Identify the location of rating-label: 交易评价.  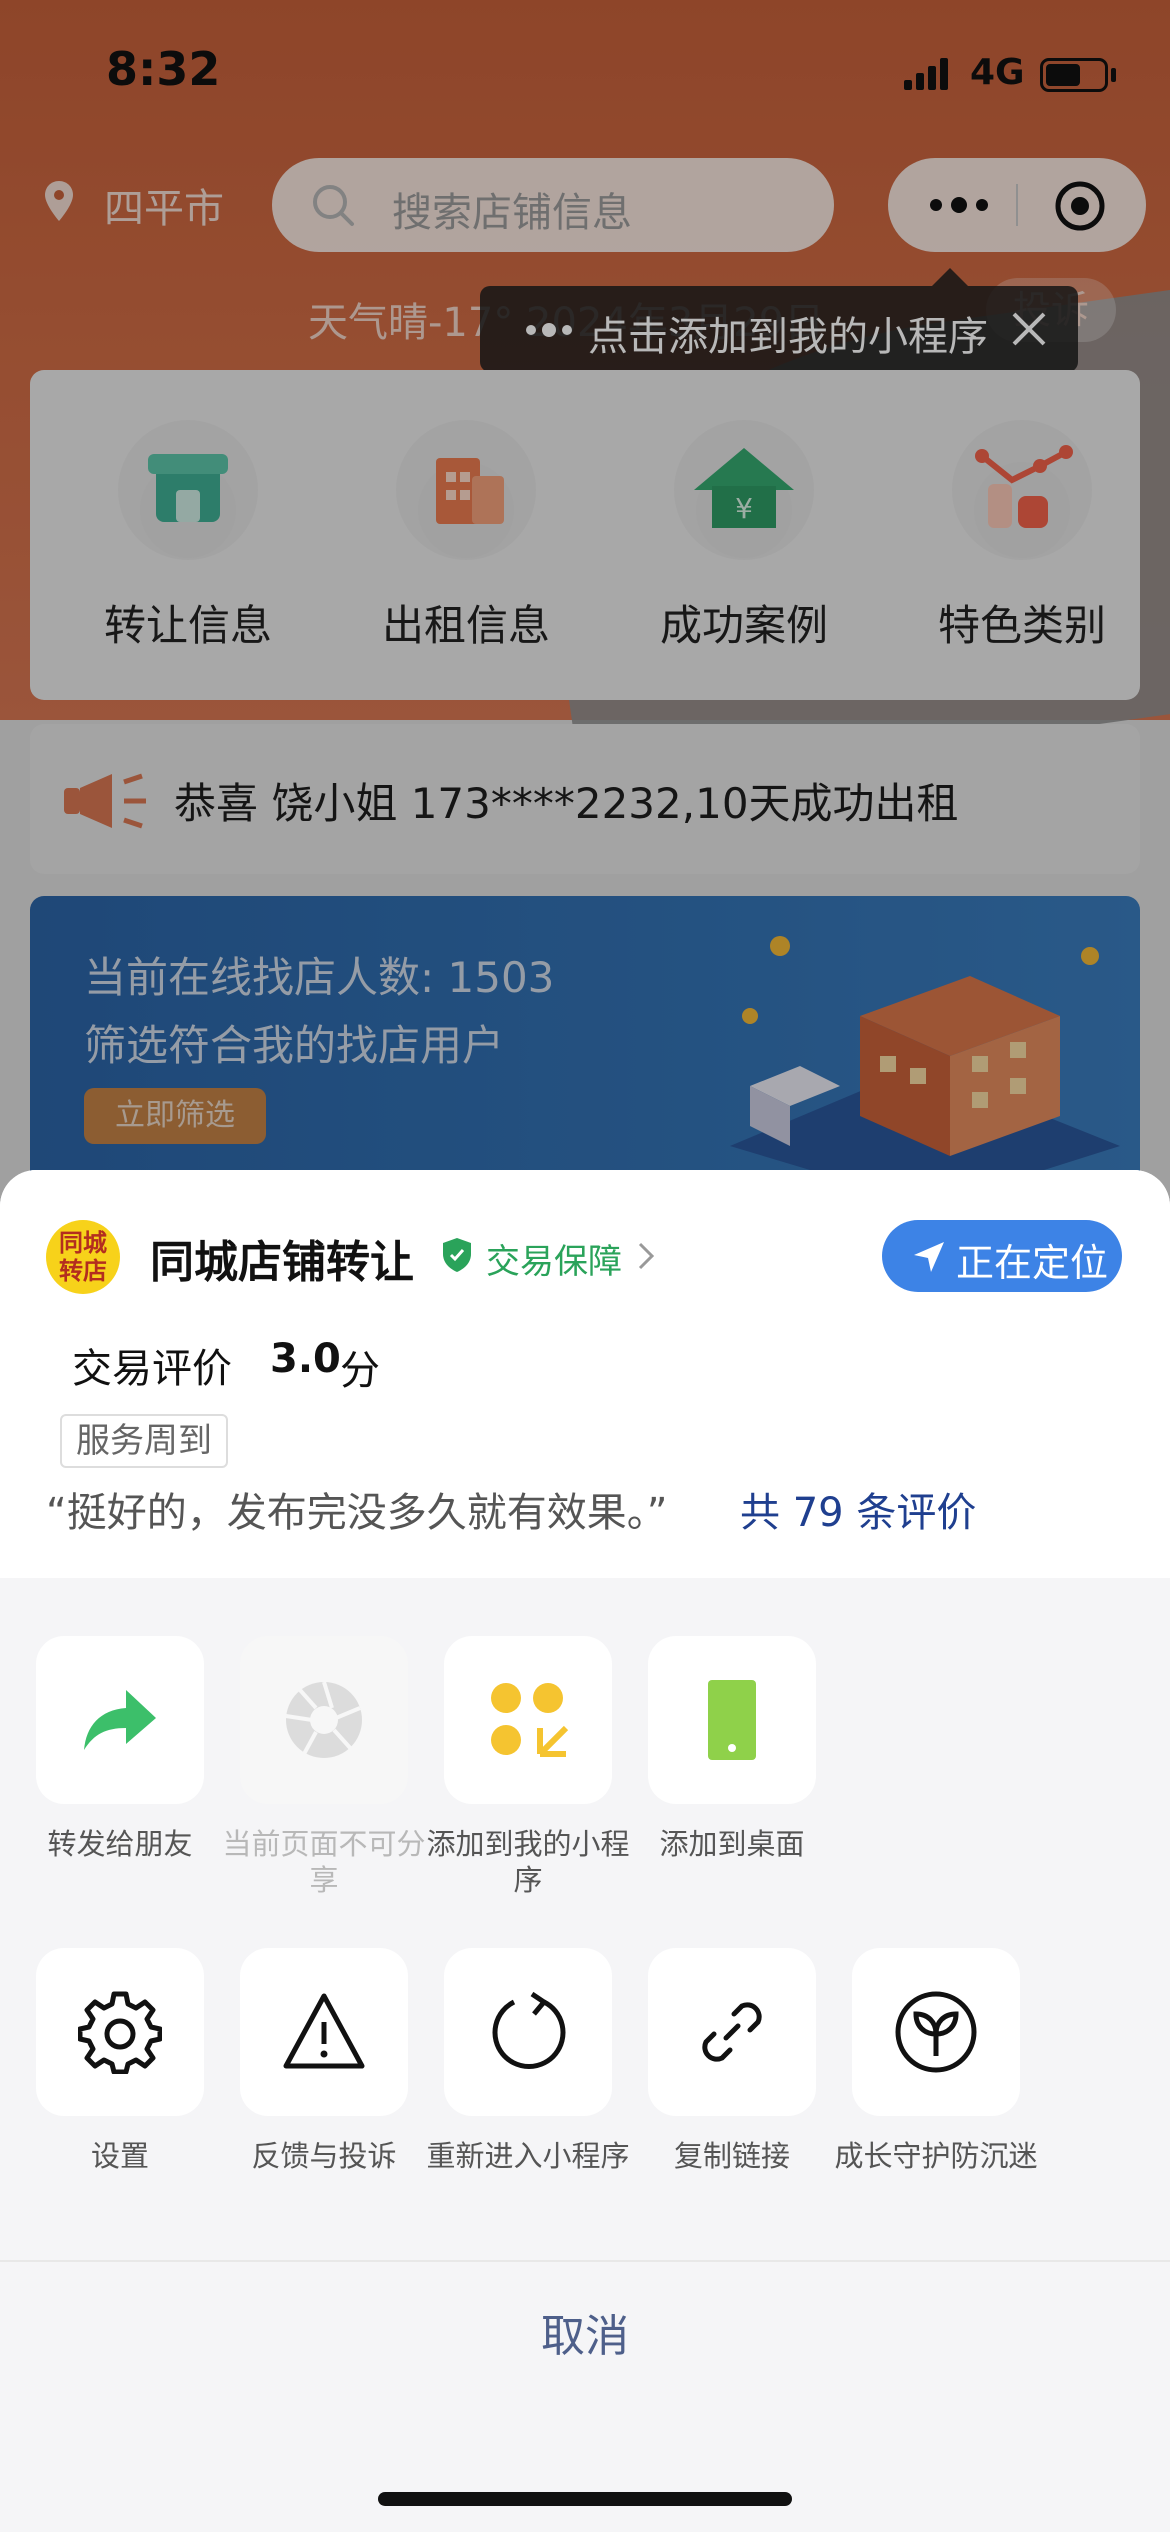
(152, 1369).